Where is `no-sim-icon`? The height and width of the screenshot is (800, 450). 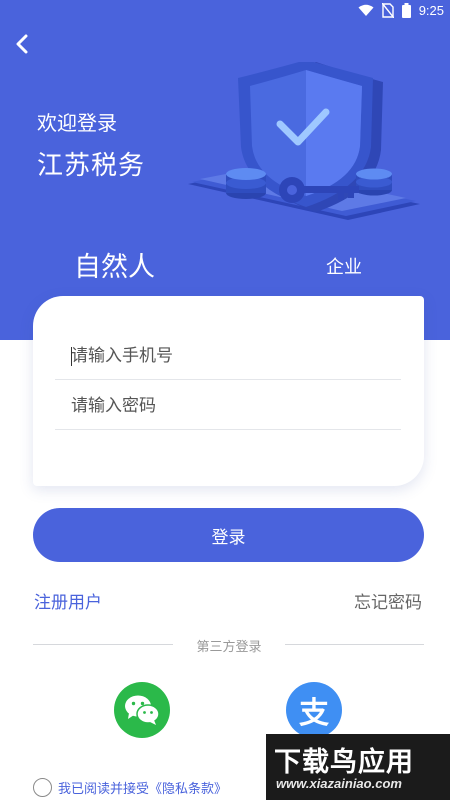 no-sim-icon is located at coordinates (387, 10).